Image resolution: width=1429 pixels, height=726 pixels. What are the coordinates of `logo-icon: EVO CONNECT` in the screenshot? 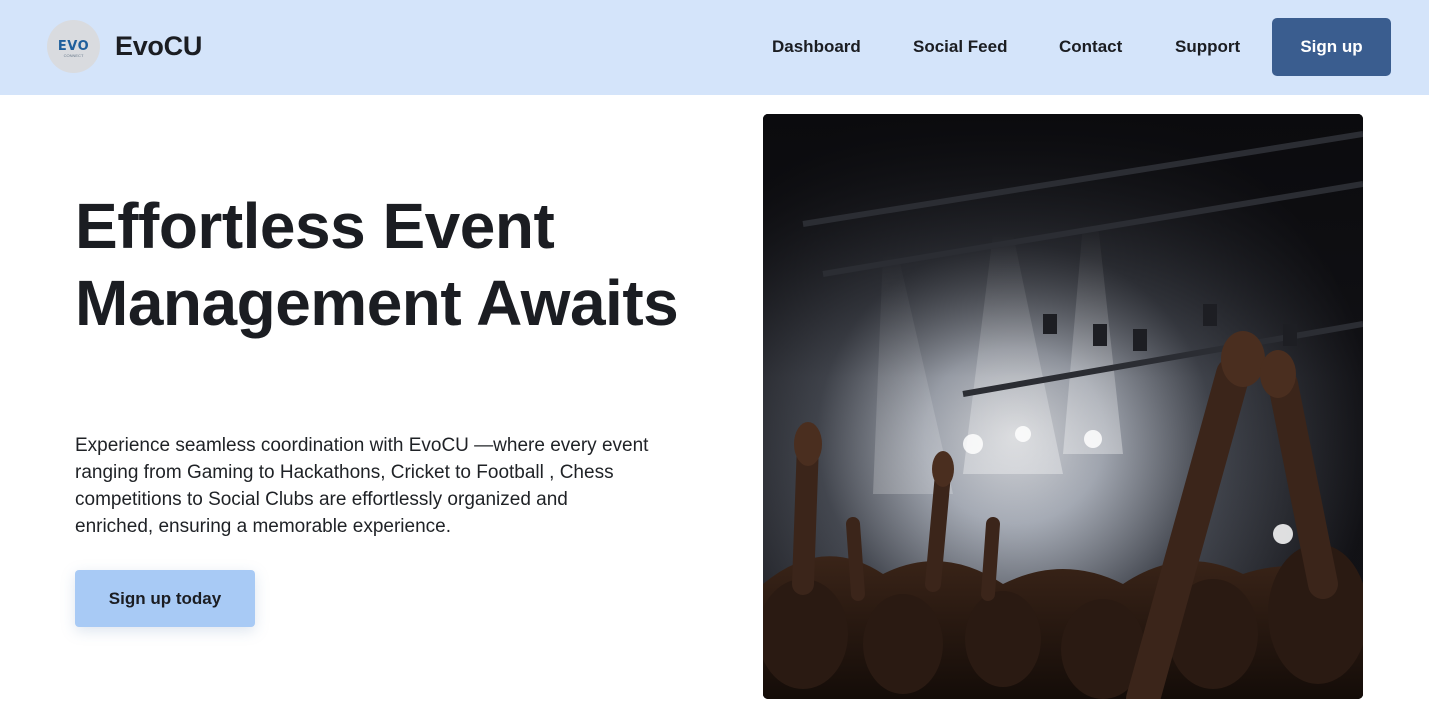 It's located at (73, 46).